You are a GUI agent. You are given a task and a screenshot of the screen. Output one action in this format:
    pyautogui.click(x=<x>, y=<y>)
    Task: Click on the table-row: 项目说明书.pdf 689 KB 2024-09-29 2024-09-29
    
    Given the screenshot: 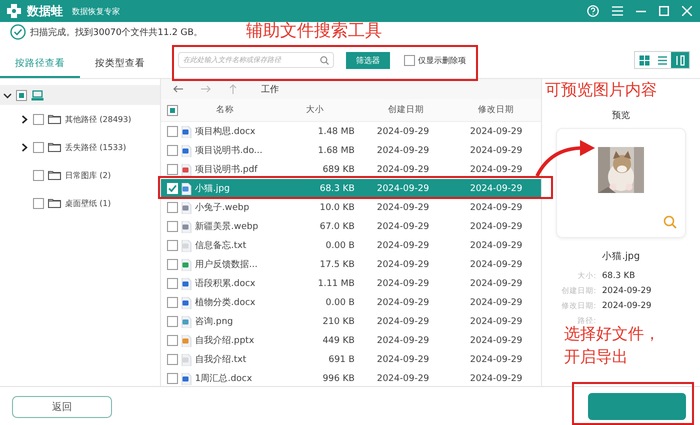 What is the action you would take?
    pyautogui.click(x=351, y=169)
    